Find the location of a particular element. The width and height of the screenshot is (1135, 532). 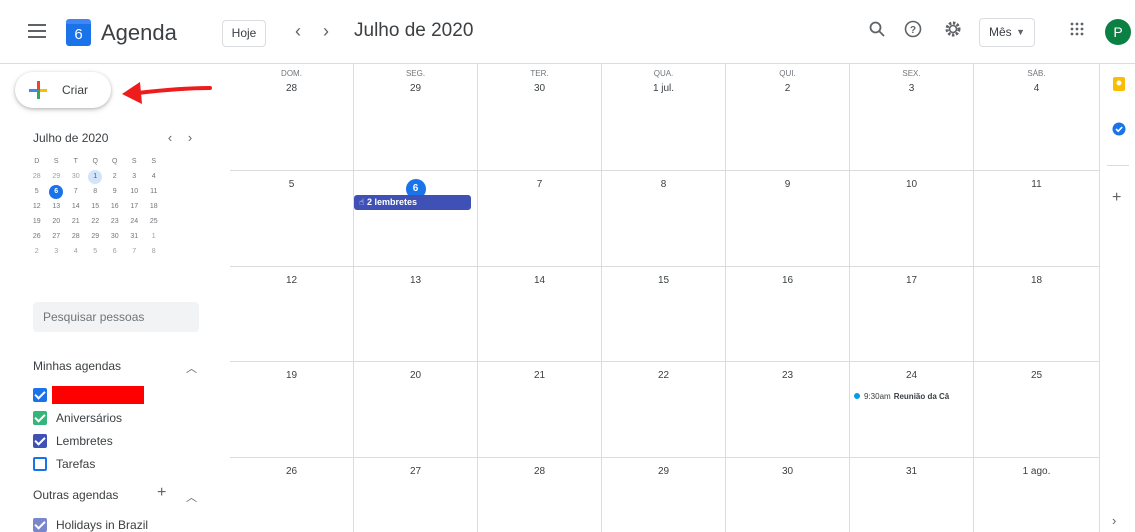

day-number: 30 is located at coordinates (539, 88).